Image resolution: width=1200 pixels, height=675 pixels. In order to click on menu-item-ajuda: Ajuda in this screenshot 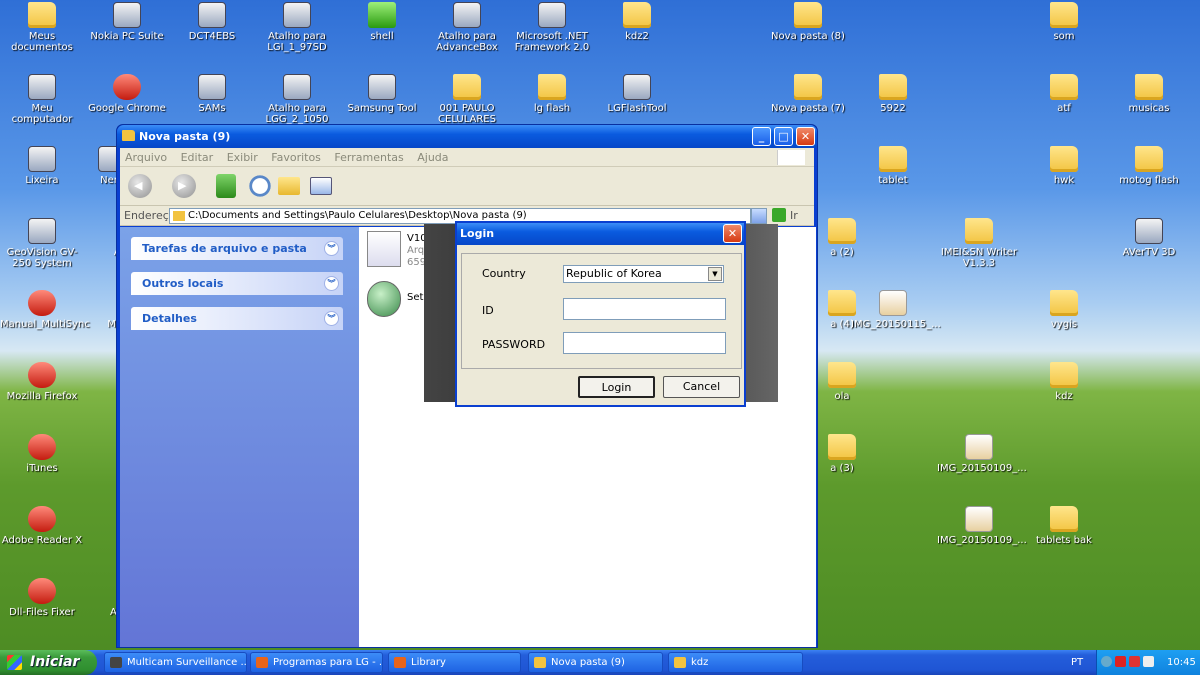, I will do `click(432, 157)`.